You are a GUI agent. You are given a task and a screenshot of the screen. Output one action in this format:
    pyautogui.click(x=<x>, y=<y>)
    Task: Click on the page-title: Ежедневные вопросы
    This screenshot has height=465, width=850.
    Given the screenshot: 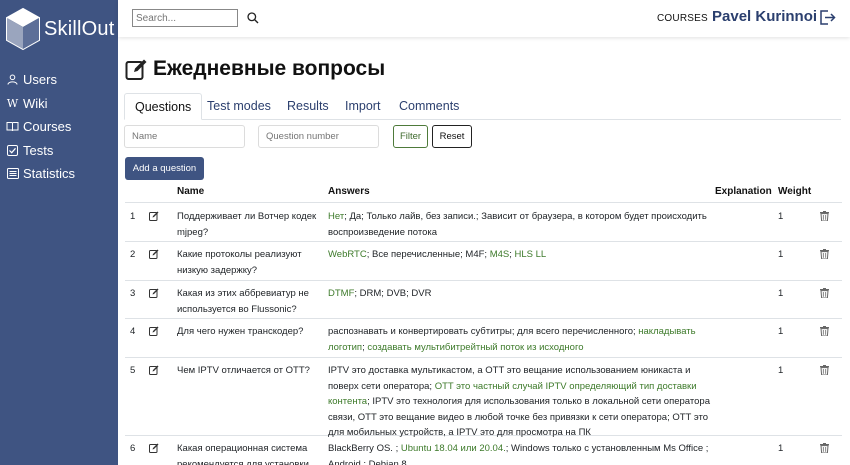 What is the action you would take?
    pyautogui.click(x=255, y=69)
    